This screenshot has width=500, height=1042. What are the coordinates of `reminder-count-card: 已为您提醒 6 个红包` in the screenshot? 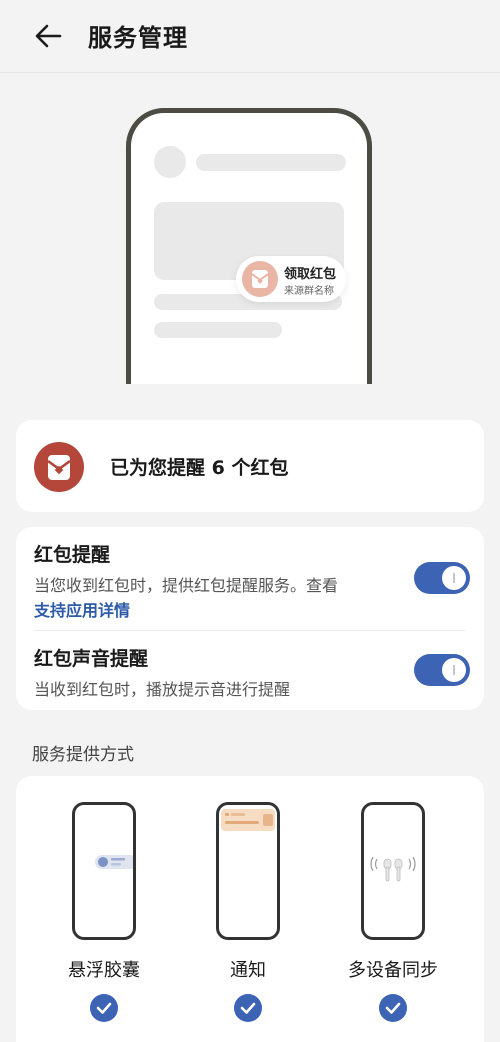 It's located at (250, 466).